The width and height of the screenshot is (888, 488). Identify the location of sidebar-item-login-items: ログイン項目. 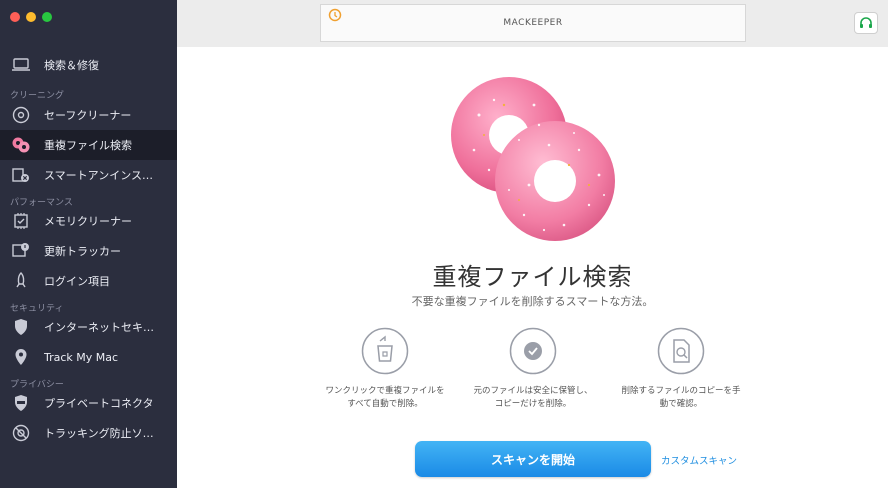
(88, 281).